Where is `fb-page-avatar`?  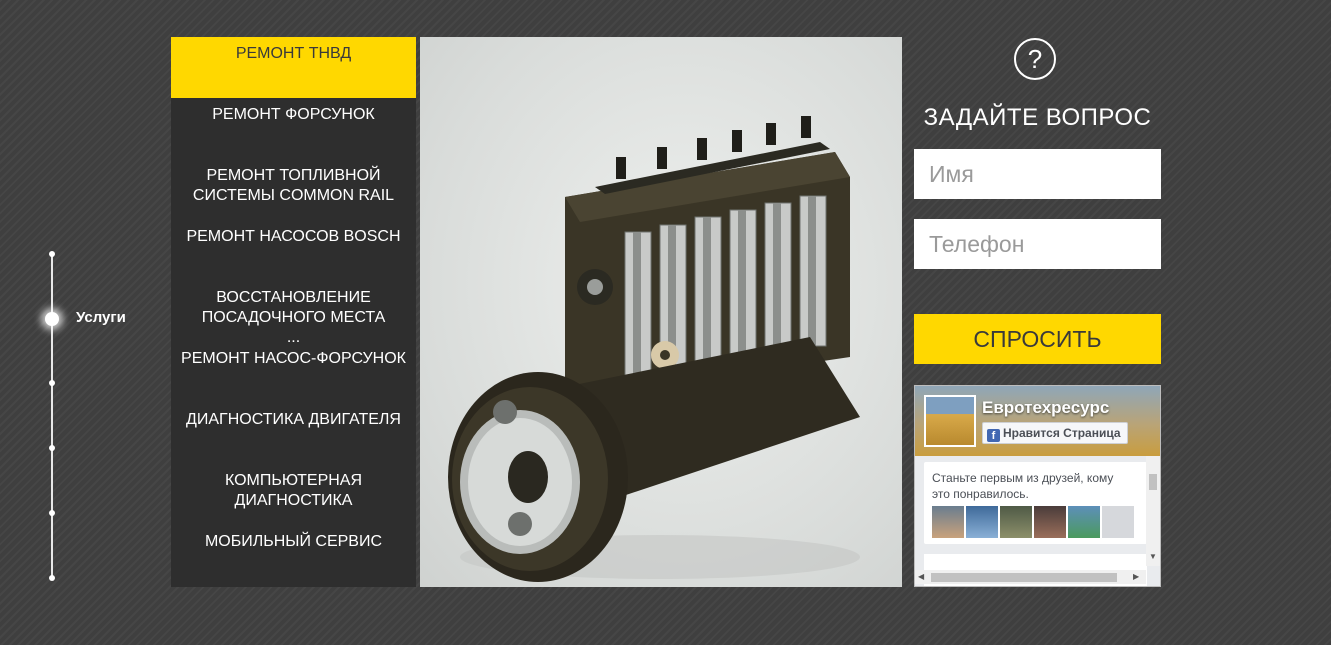 fb-page-avatar is located at coordinates (950, 421).